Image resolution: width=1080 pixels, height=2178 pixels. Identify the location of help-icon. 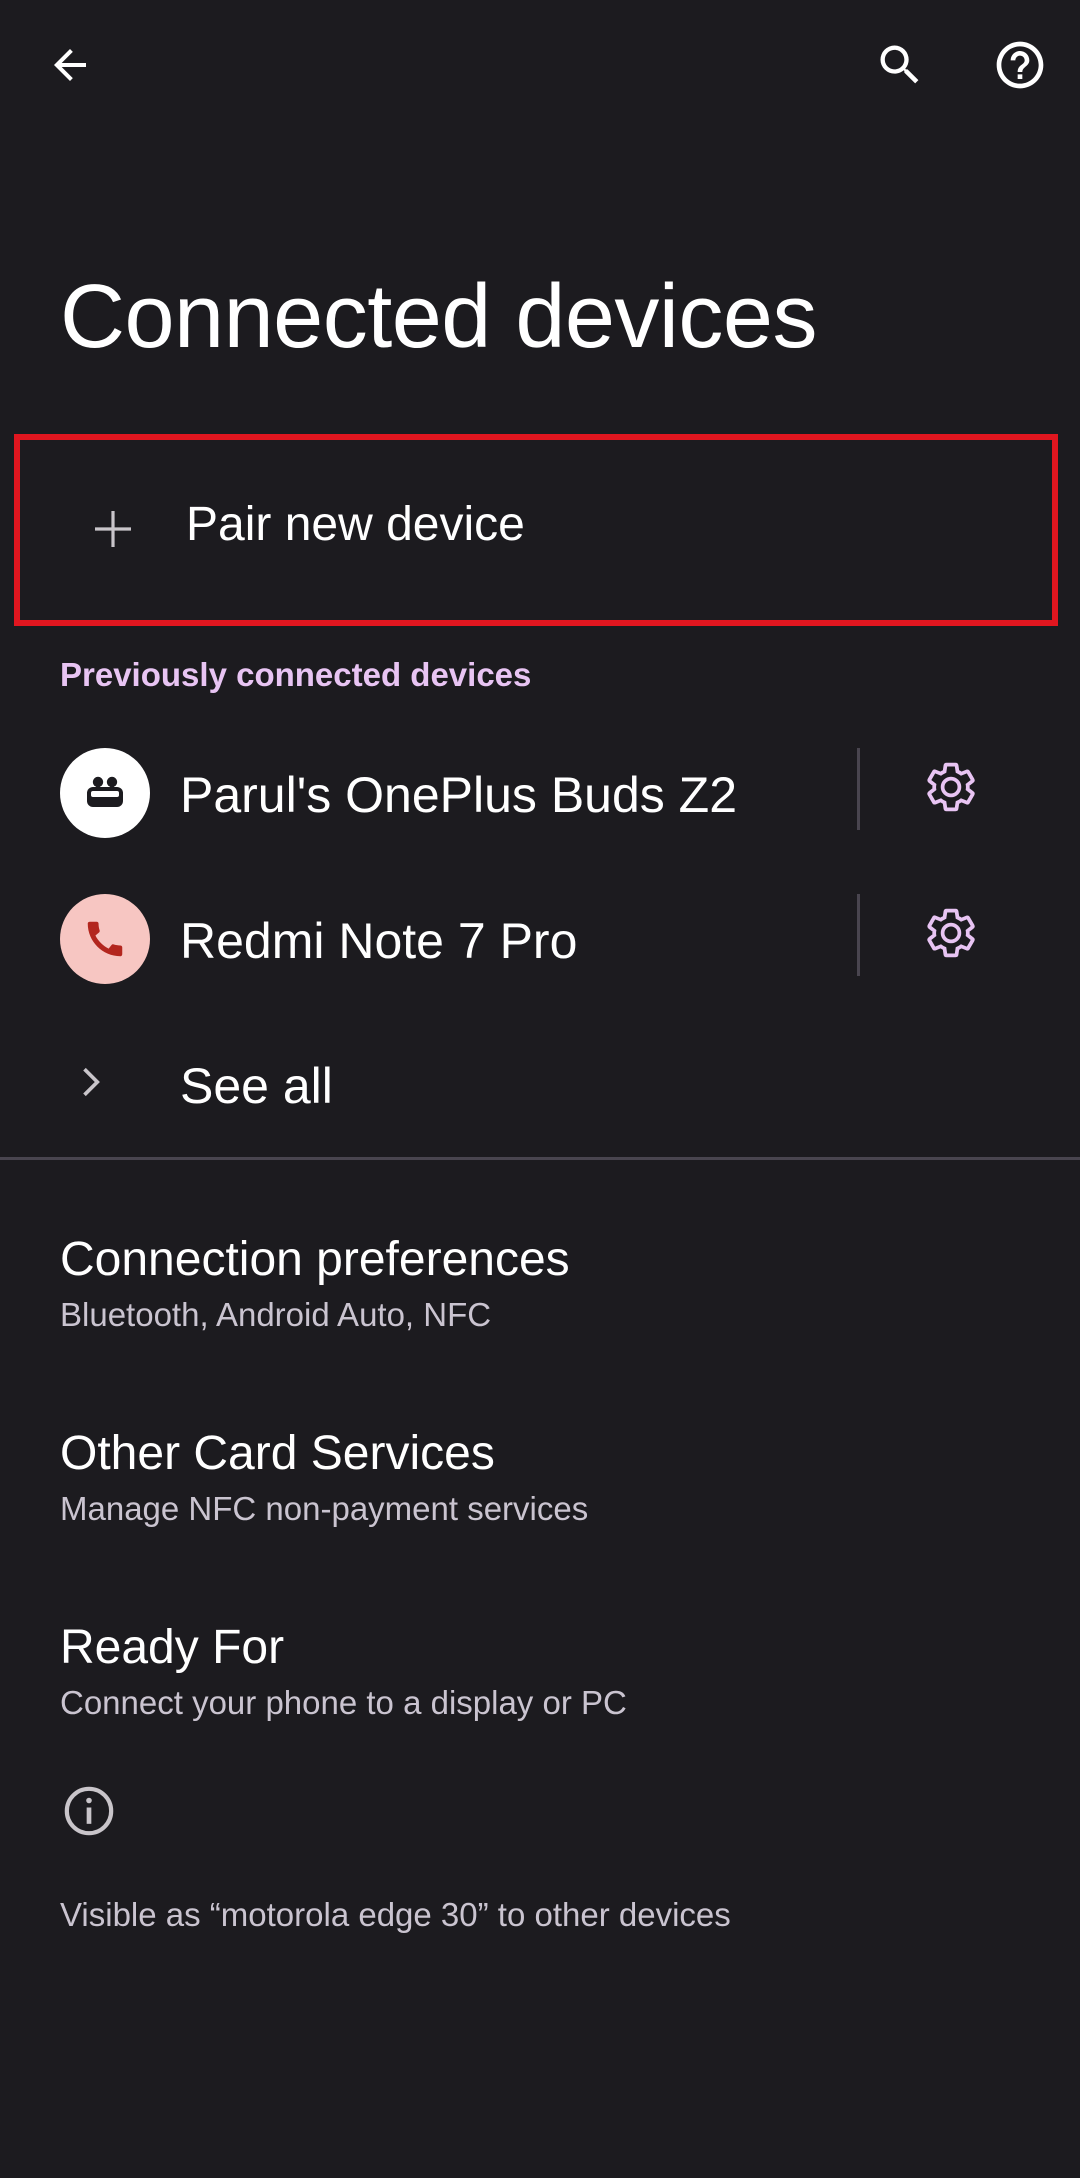
(1020, 65).